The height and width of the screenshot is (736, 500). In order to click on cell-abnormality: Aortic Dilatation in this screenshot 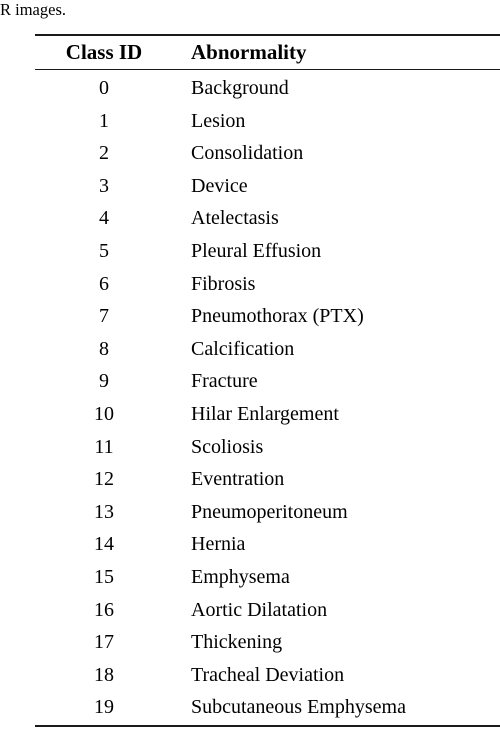, I will do `click(259, 609)`.